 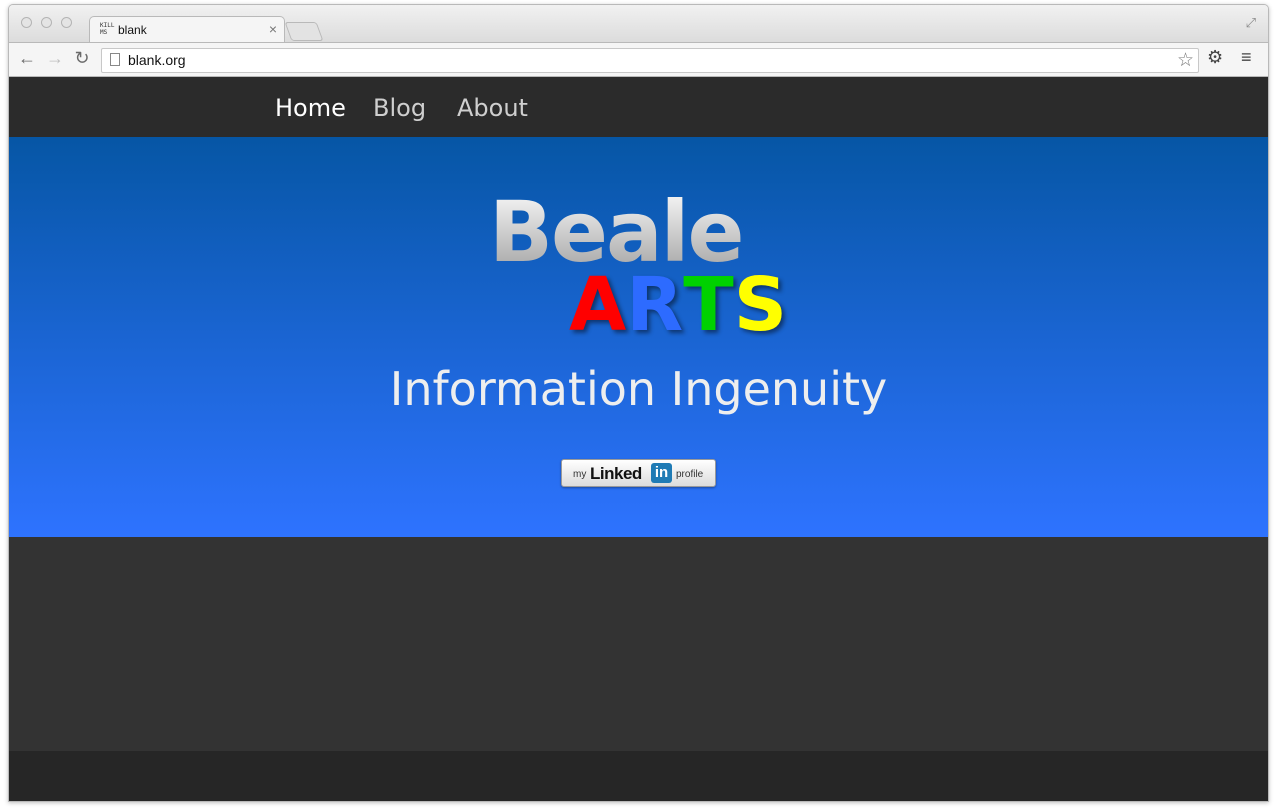 I want to click on linkedin-prefix: my, so click(x=580, y=474).